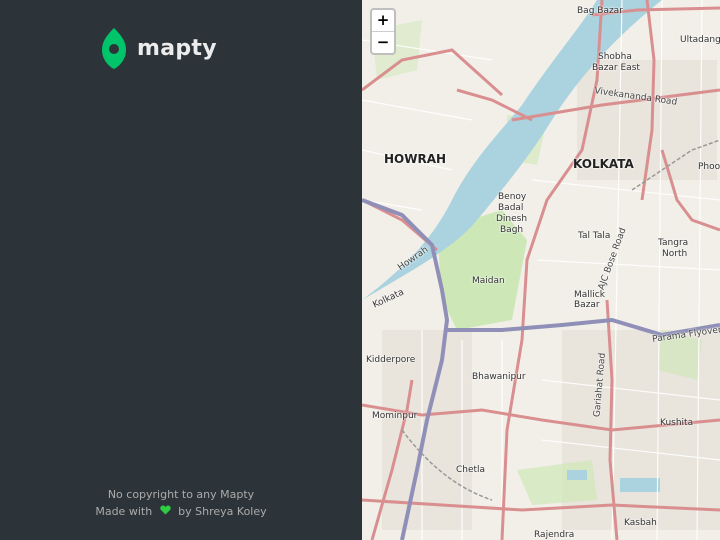  Describe the element at coordinates (114, 48) in the screenshot. I see `map-pin-icon` at that location.